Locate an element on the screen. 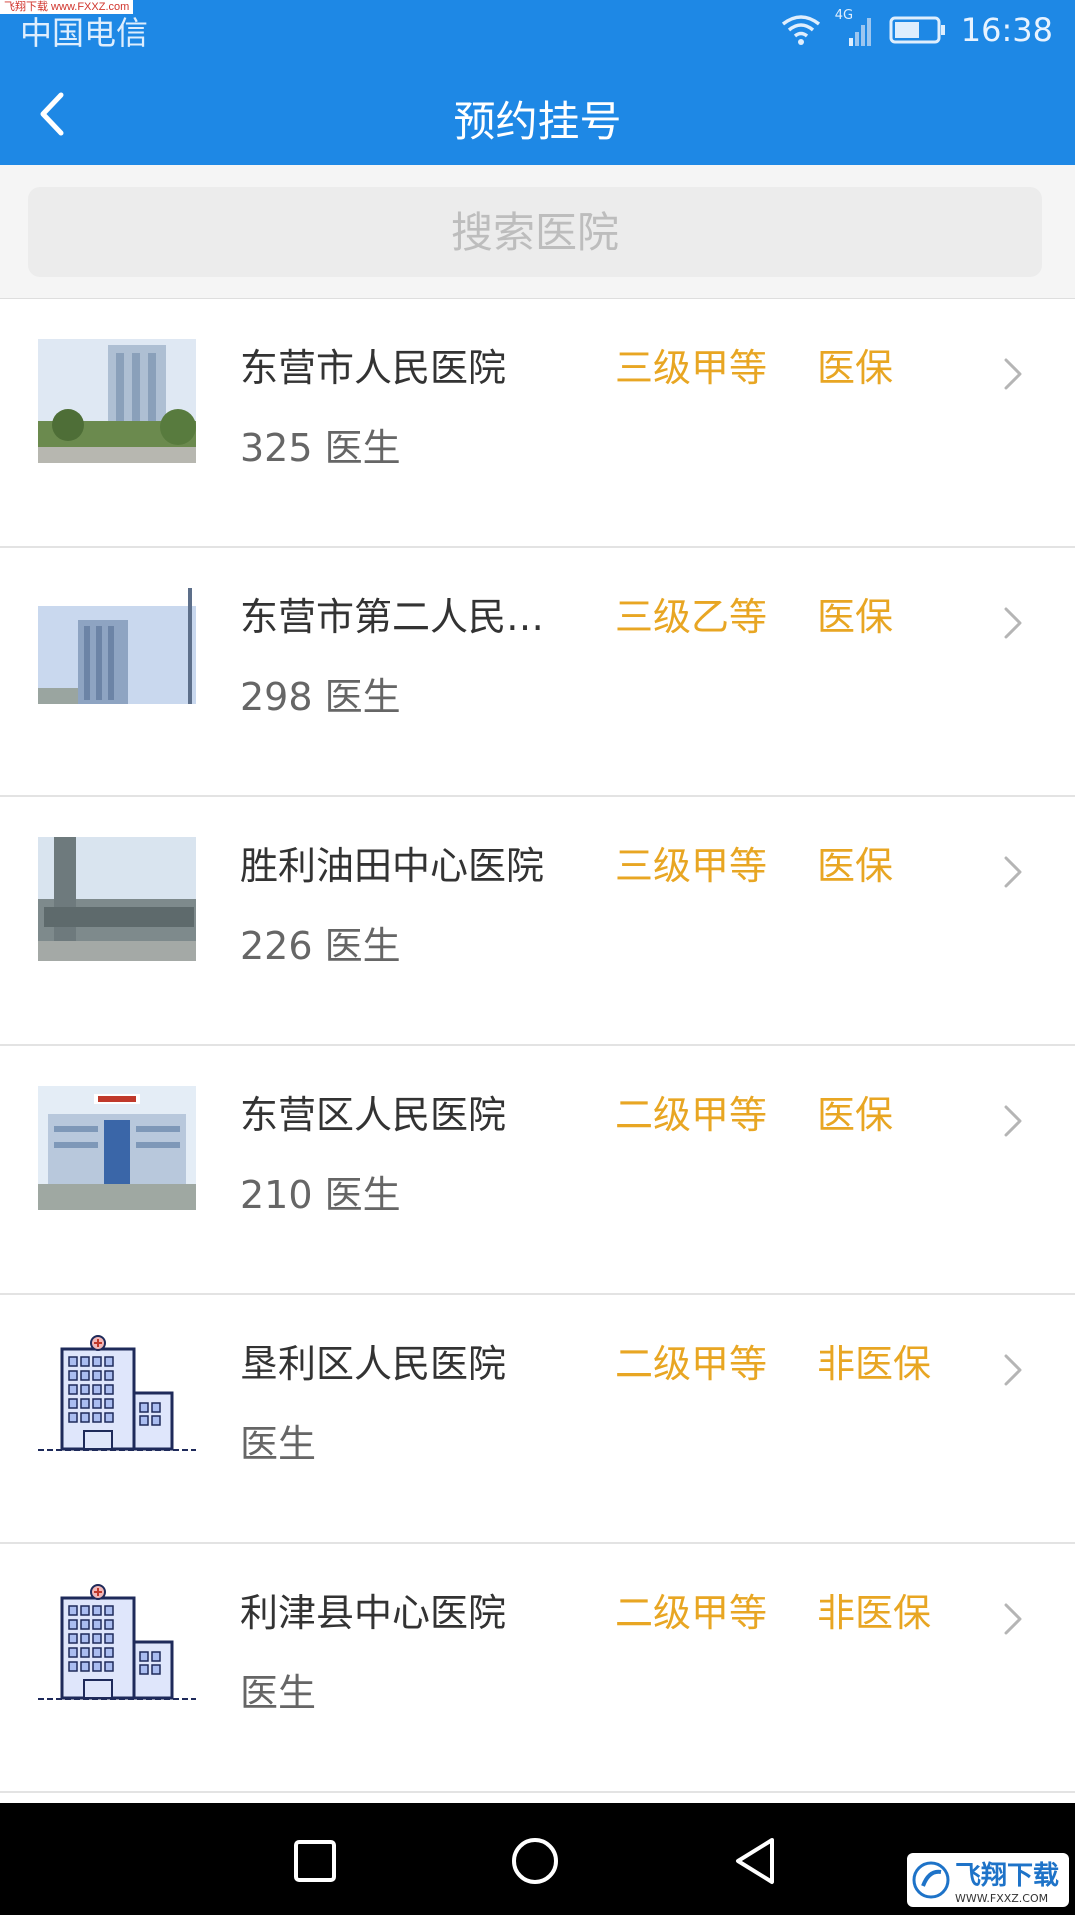  recent-apps-button is located at coordinates (315, 1861).